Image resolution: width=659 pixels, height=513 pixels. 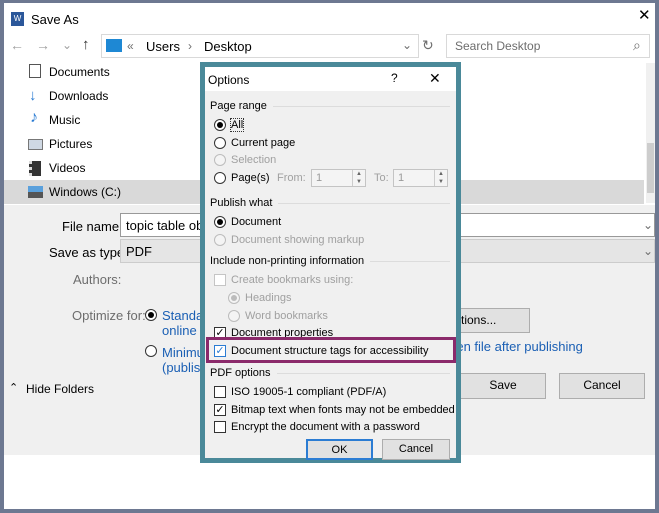 What do you see at coordinates (297, 240) in the screenshot?
I see `document-markup-label: Document showing markup` at bounding box center [297, 240].